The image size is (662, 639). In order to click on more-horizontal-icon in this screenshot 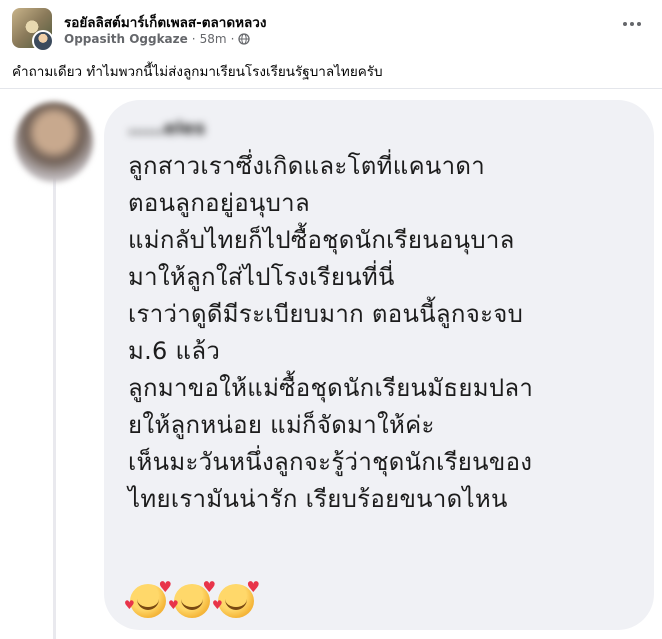, I will do `click(632, 24)`.